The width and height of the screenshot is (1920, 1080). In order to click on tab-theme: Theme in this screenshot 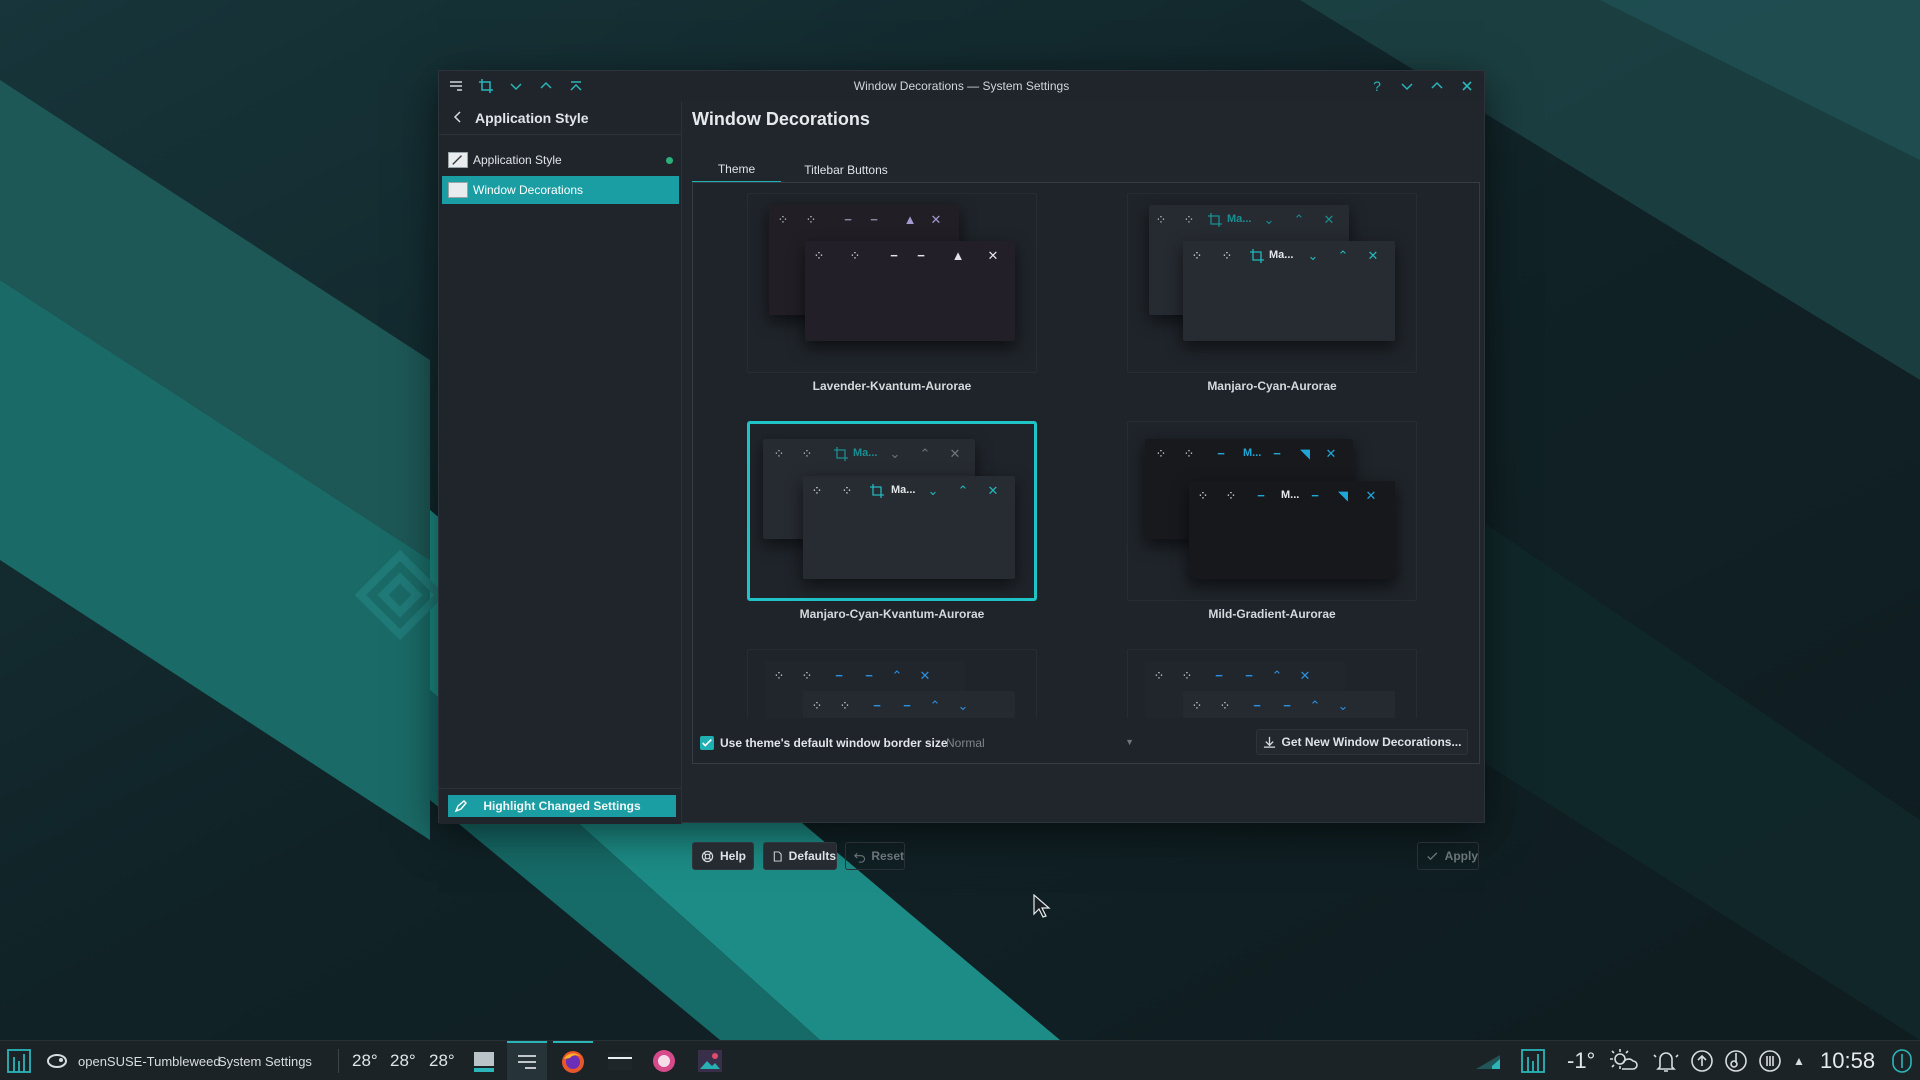, I will do `click(736, 170)`.